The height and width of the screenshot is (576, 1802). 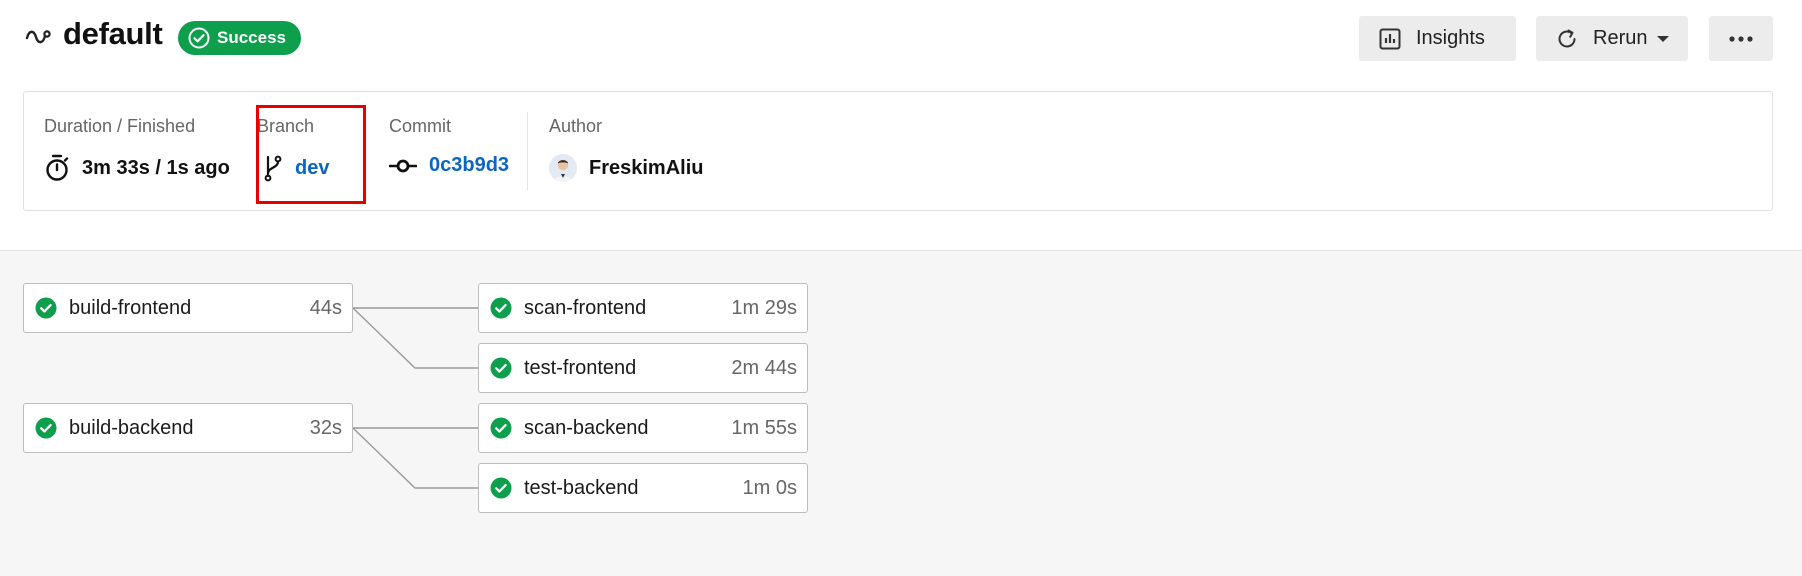 I want to click on insights-button: Insights, so click(x=1437, y=38).